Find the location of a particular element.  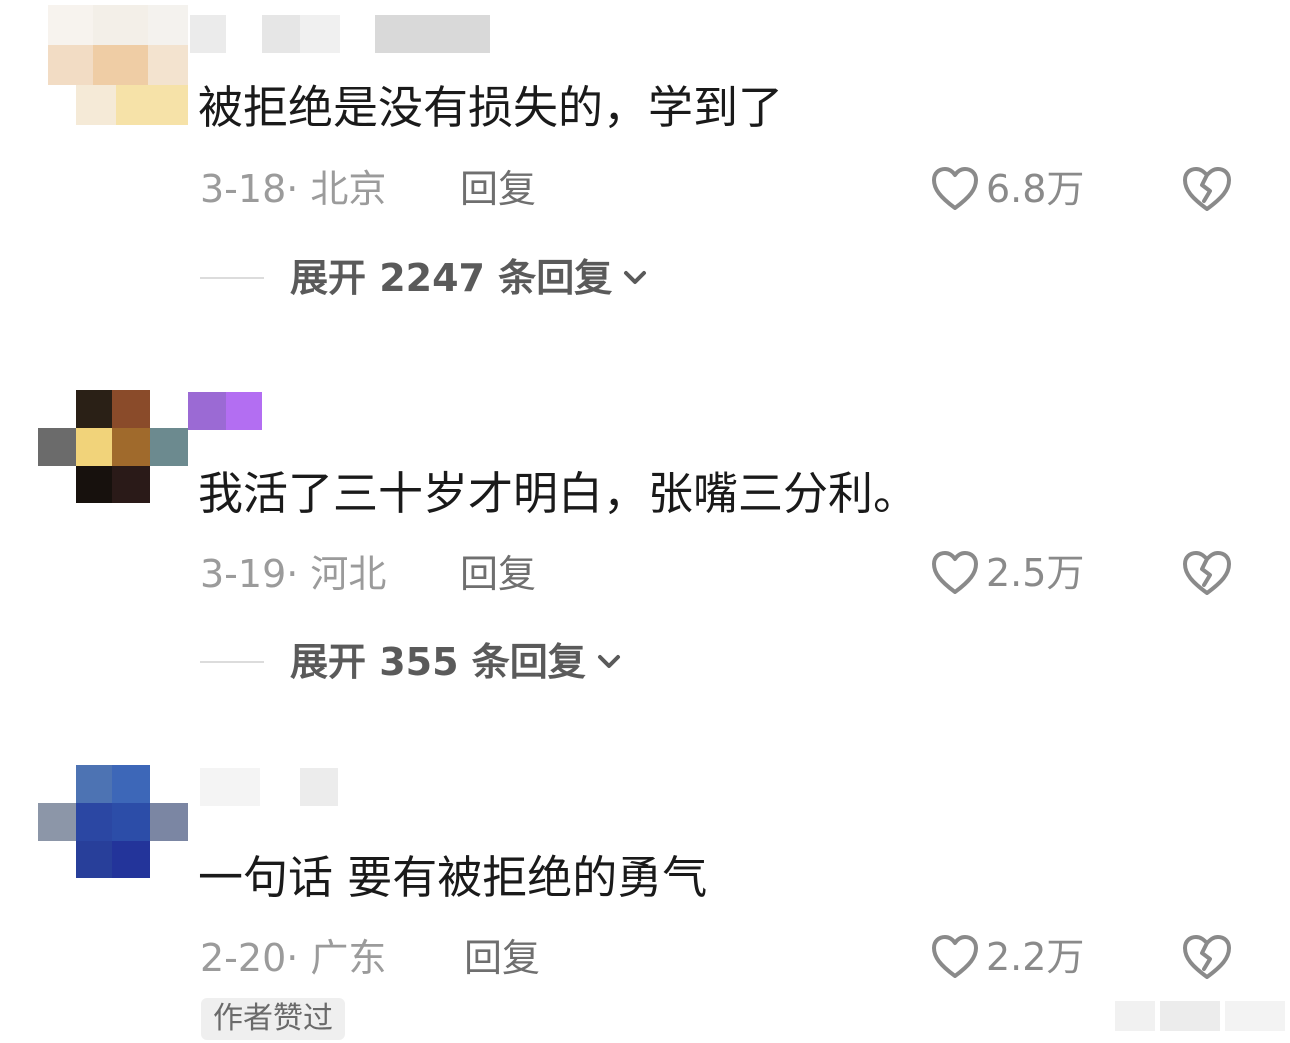

expand-replies-button: 展开 2247 条回复 is located at coordinates (424, 278).